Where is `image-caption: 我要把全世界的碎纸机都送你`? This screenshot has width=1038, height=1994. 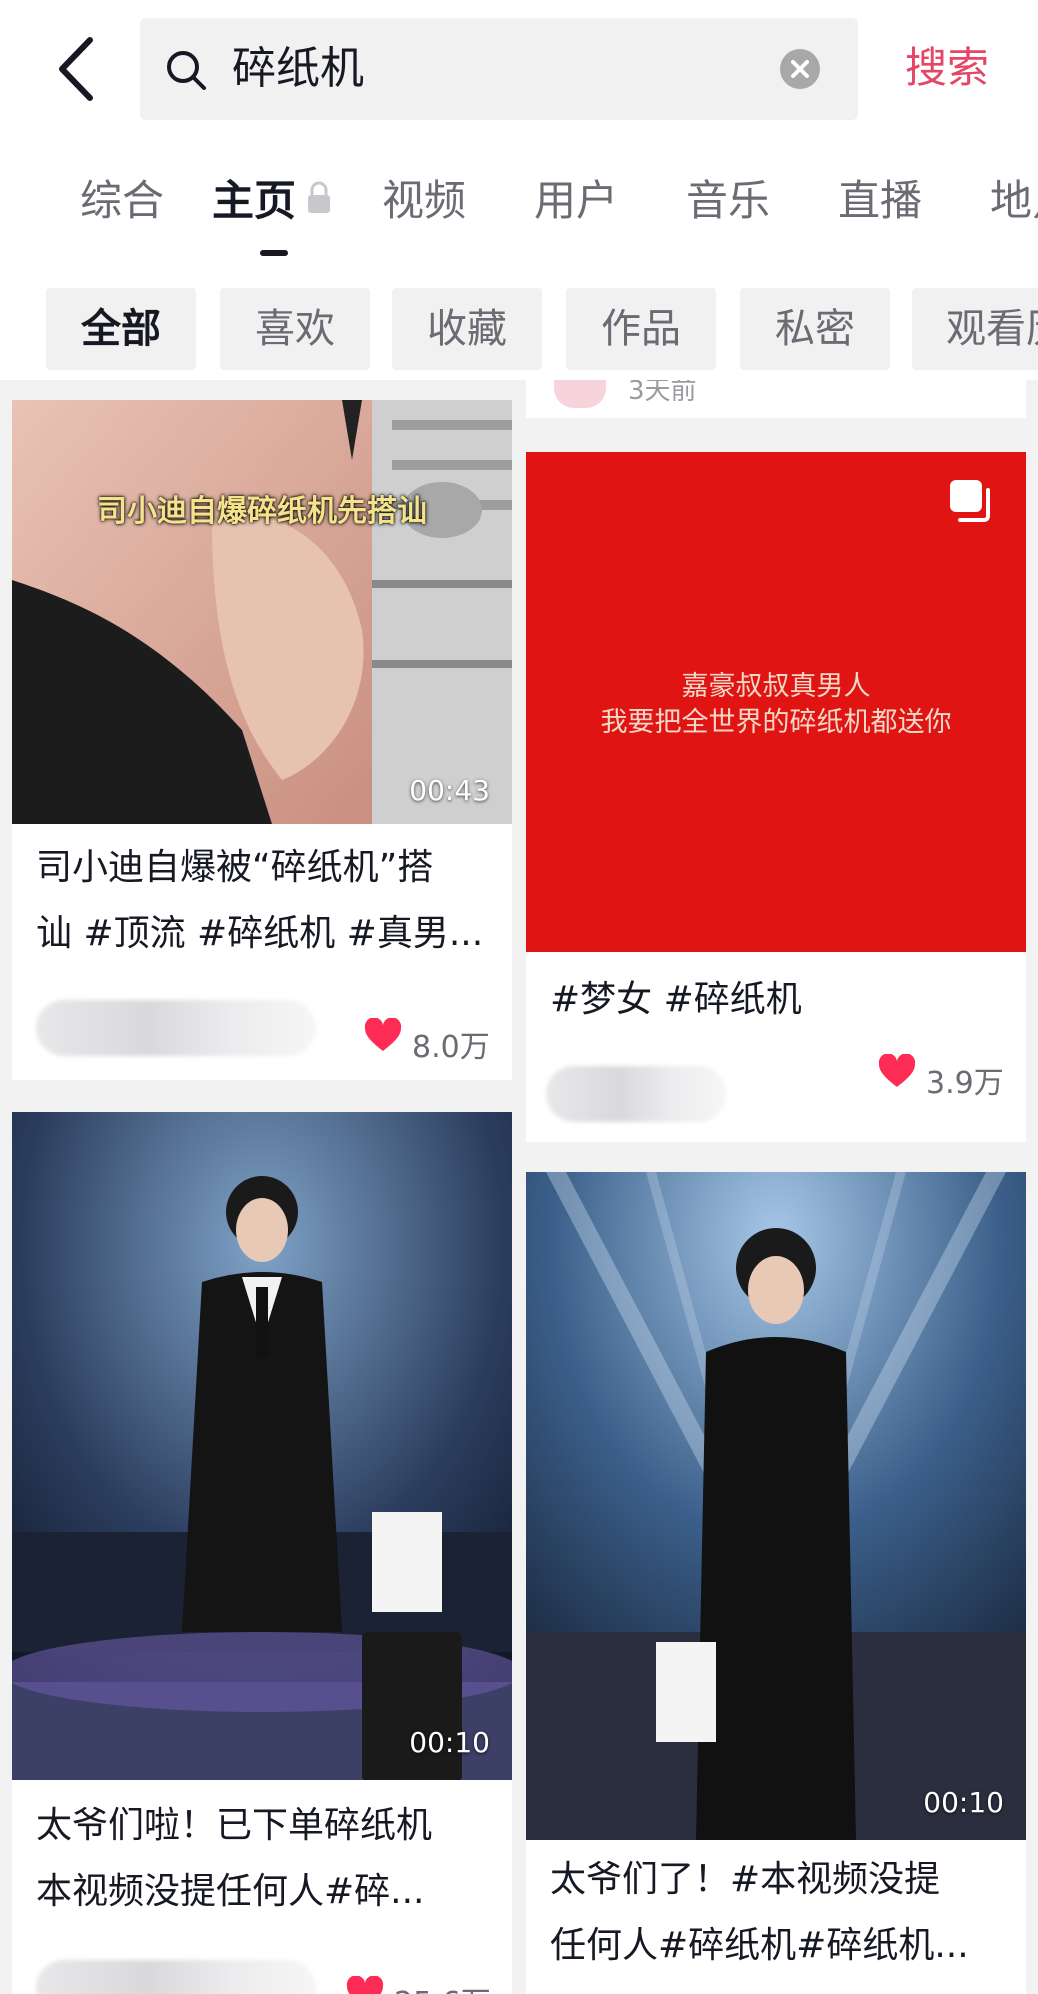 image-caption: 我要把全世界的碎纸机都送你 is located at coordinates (776, 722).